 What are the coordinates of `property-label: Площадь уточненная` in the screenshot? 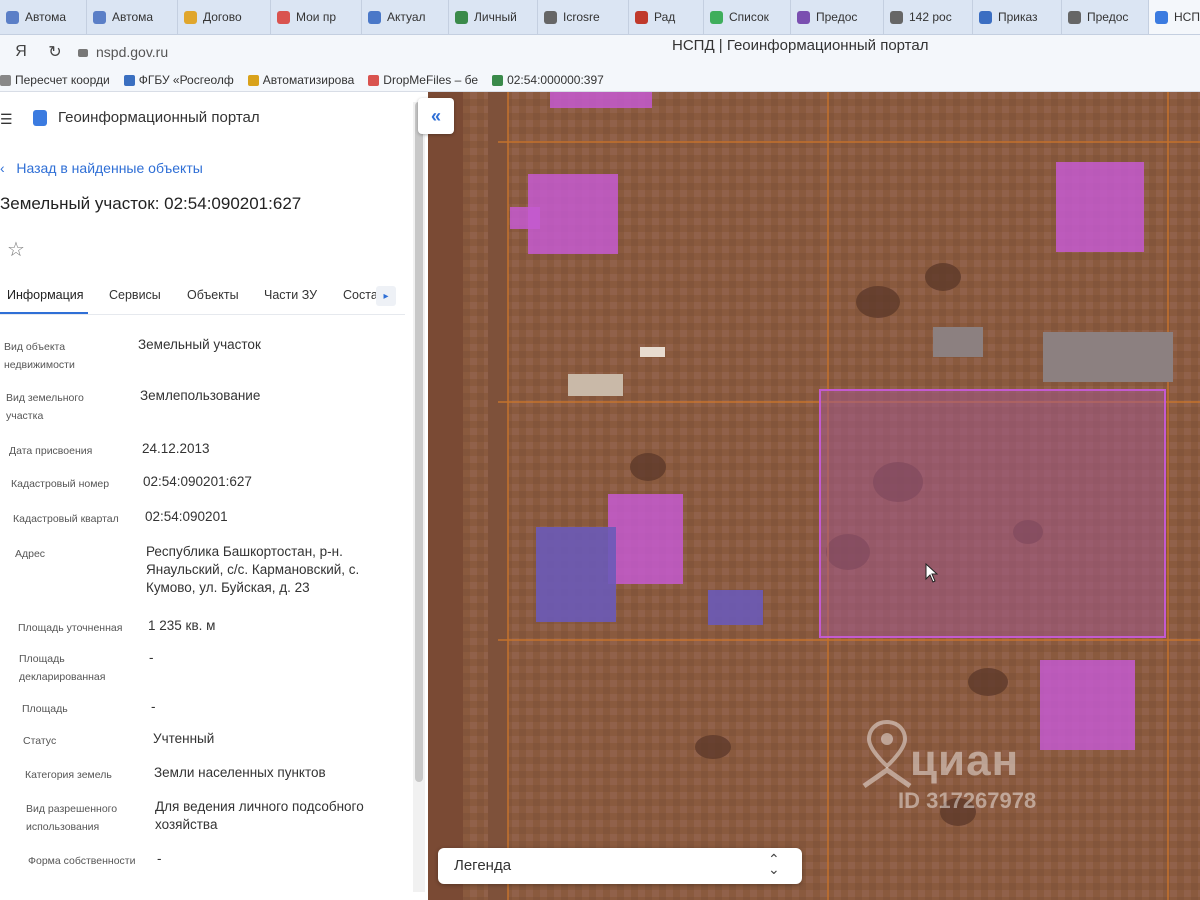 It's located at (70, 628).